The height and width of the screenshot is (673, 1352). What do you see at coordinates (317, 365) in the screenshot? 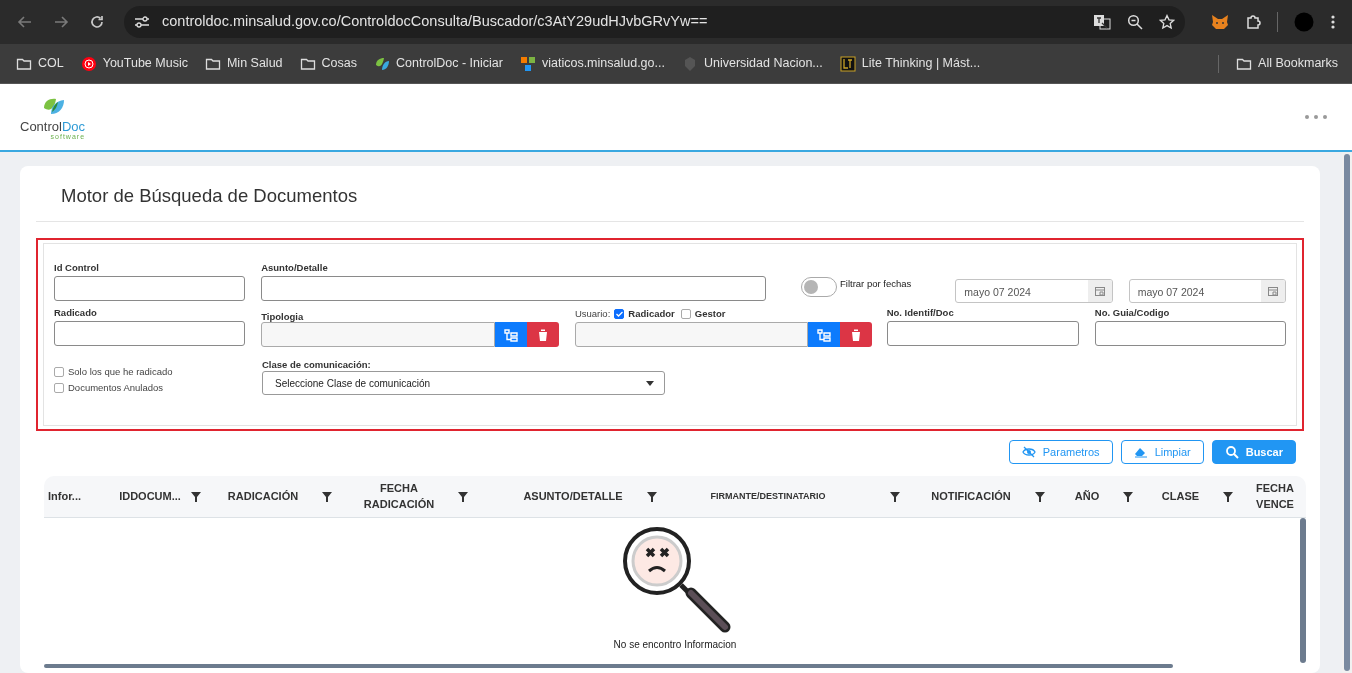
I see `field-label: Clase de comunicación:` at bounding box center [317, 365].